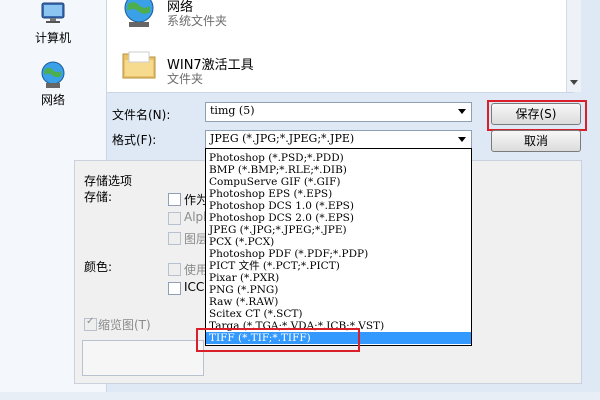 The height and width of the screenshot is (400, 600). I want to click on place-computer: 计算机, so click(53, 24).